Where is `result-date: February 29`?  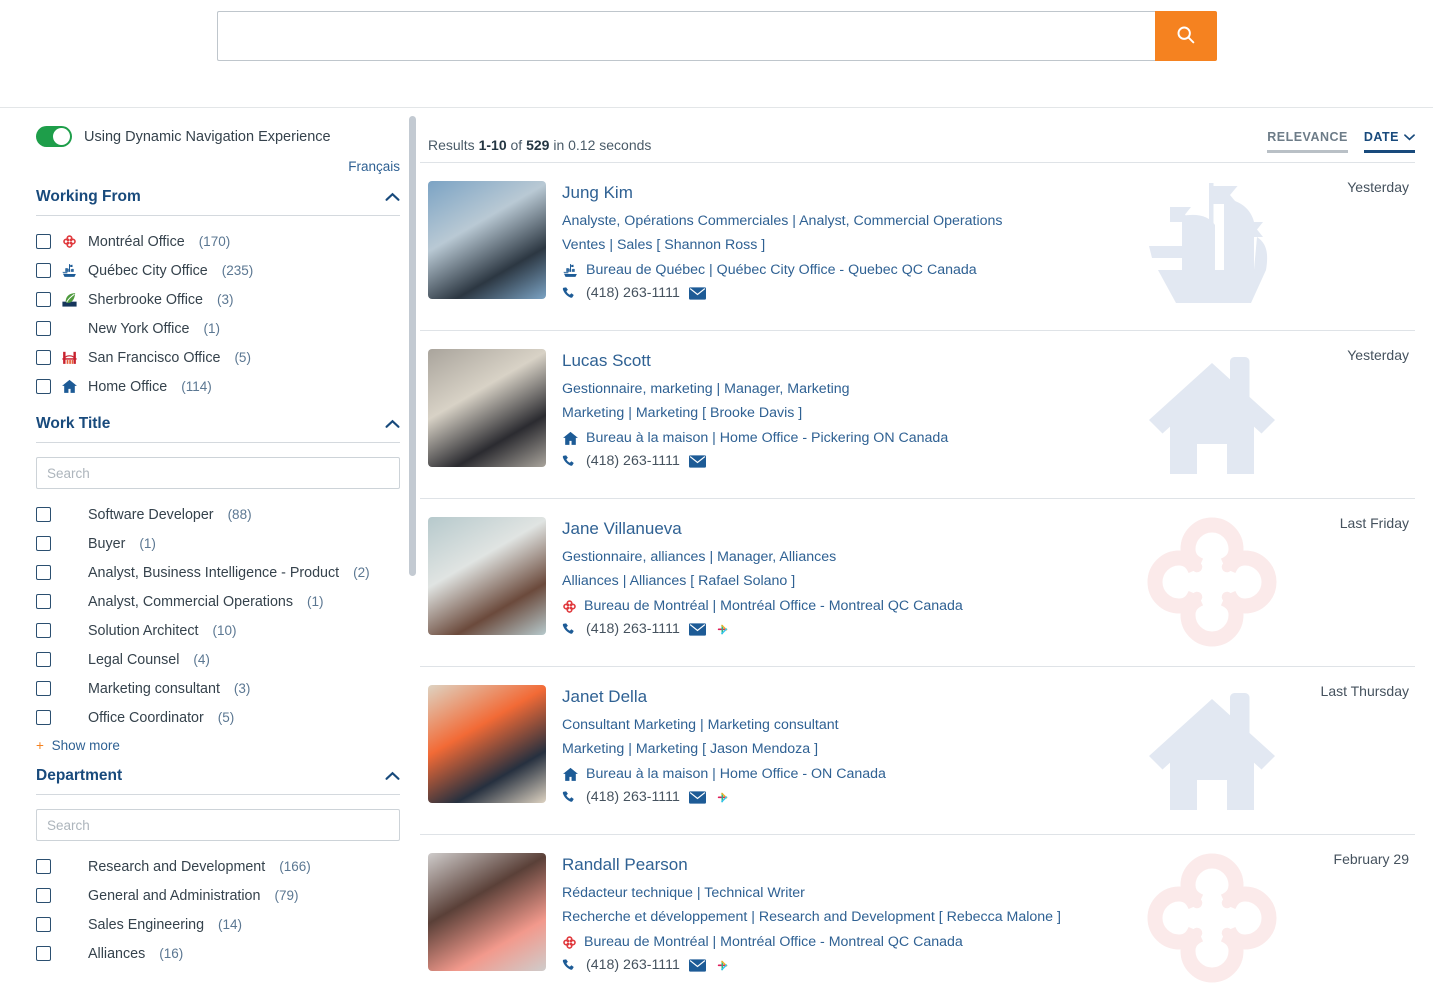
result-date: February 29 is located at coordinates (1371, 859).